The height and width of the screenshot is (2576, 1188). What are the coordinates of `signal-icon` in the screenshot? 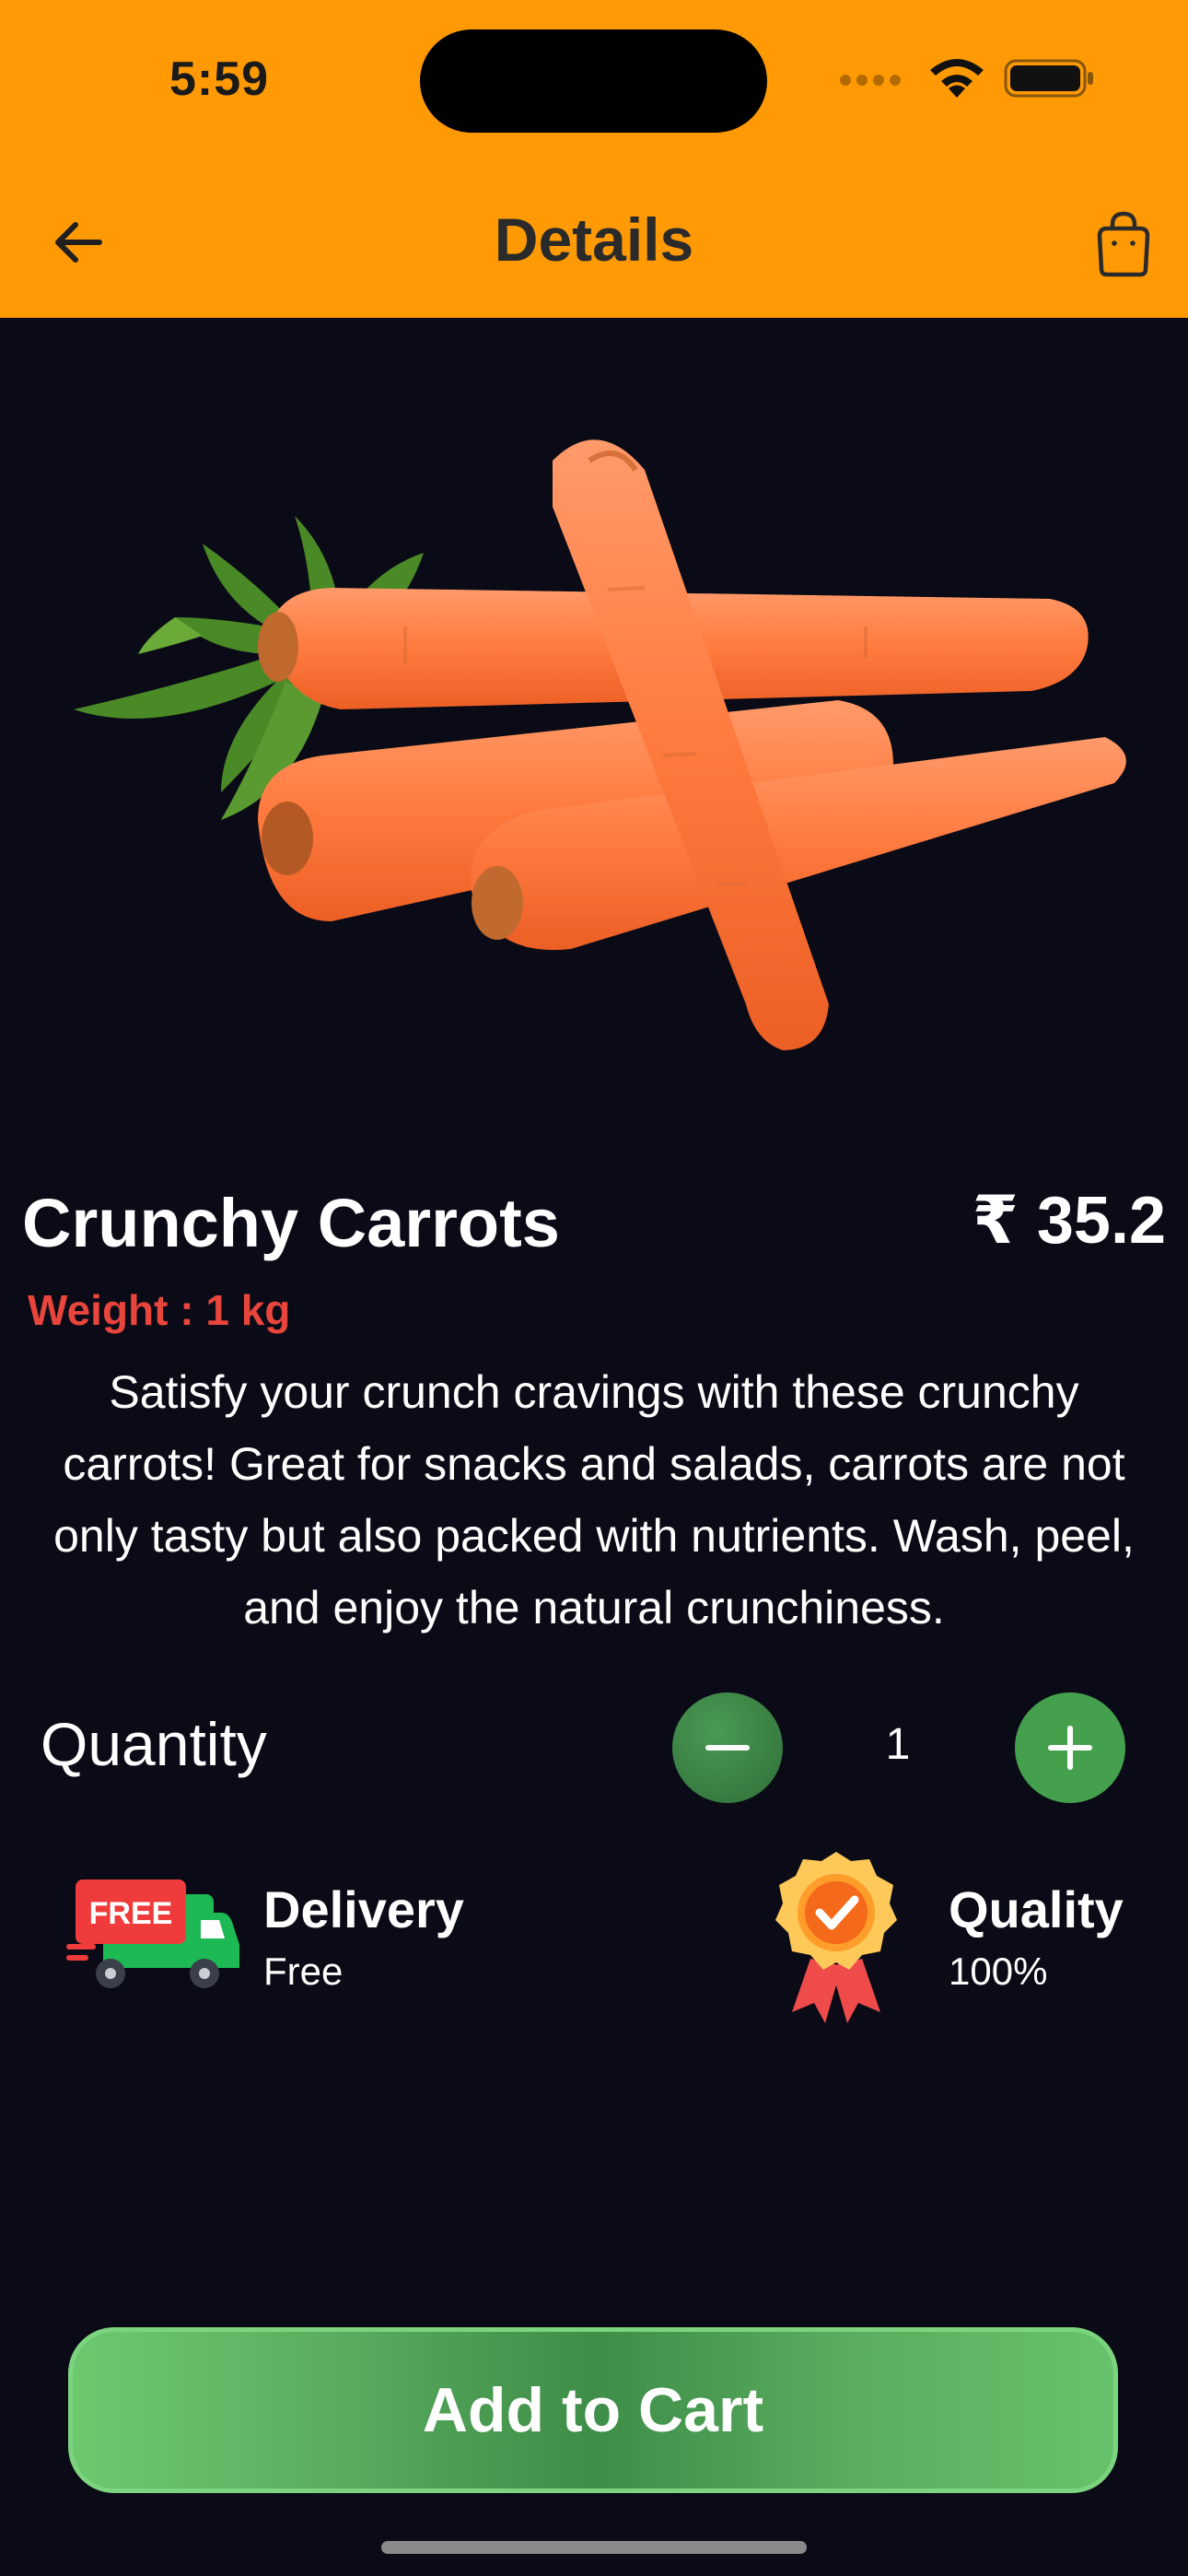 It's located at (870, 80).